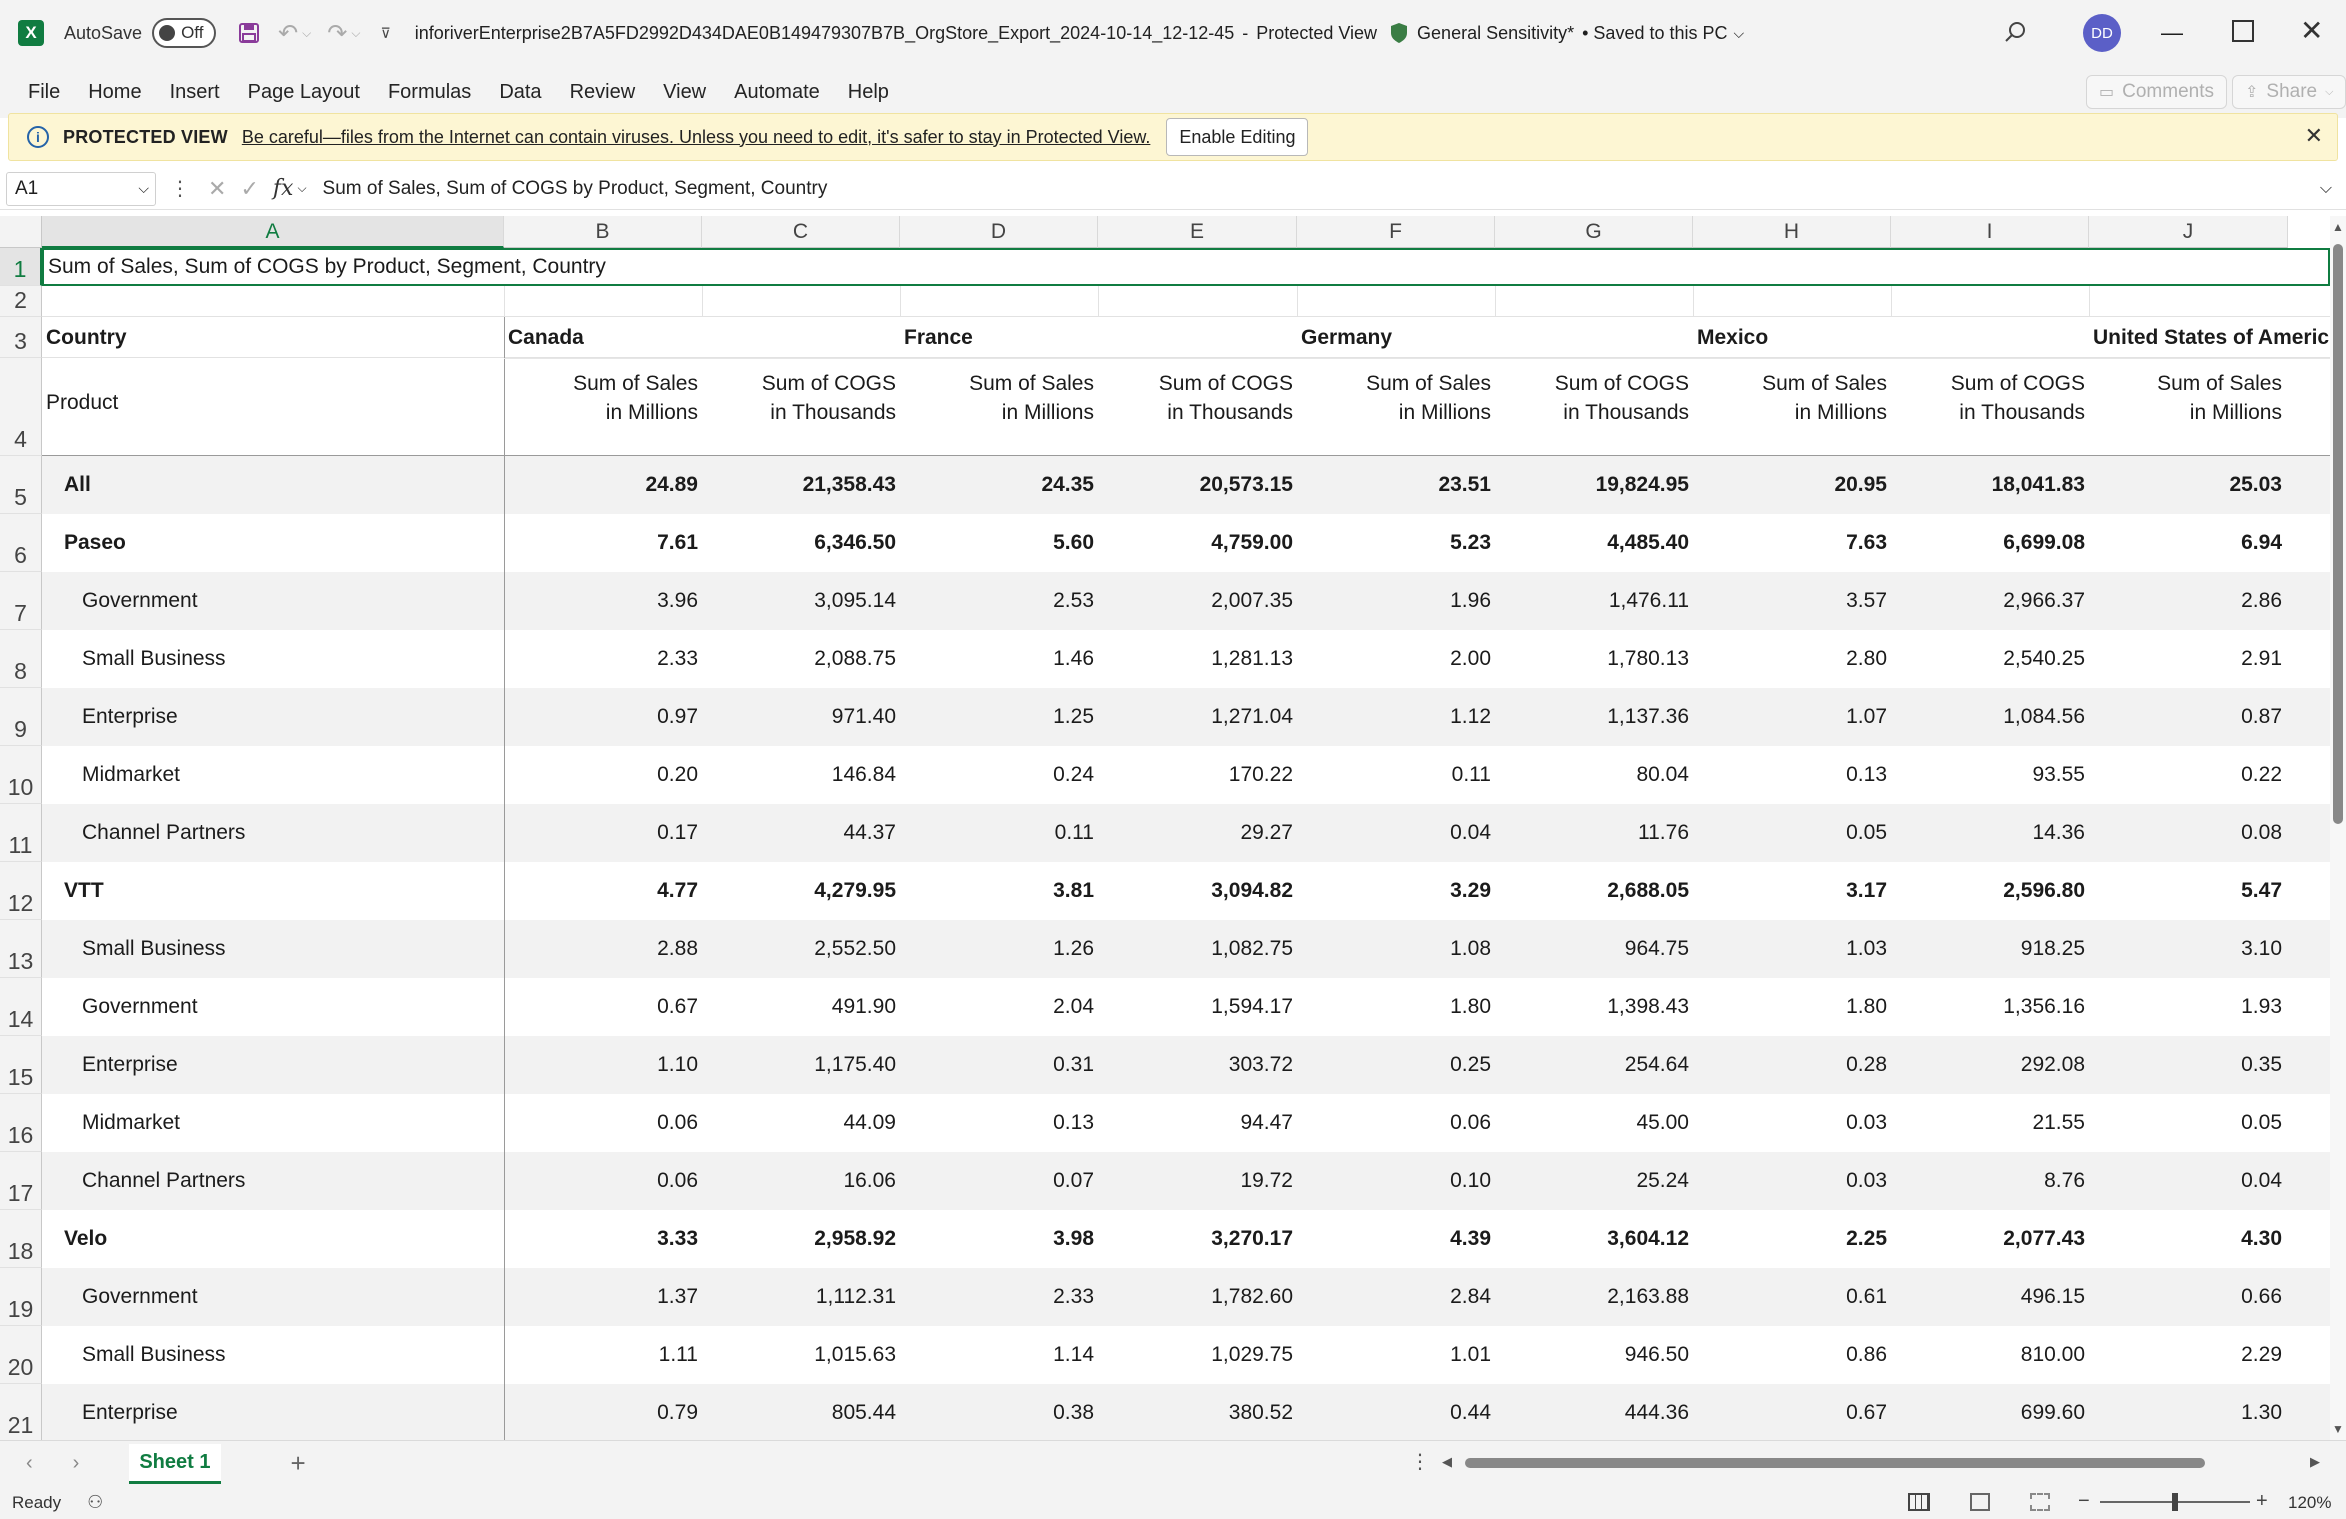 This screenshot has height=1519, width=2346. What do you see at coordinates (1792, 717) in the screenshot?
I see `data-cell: 1.07` at bounding box center [1792, 717].